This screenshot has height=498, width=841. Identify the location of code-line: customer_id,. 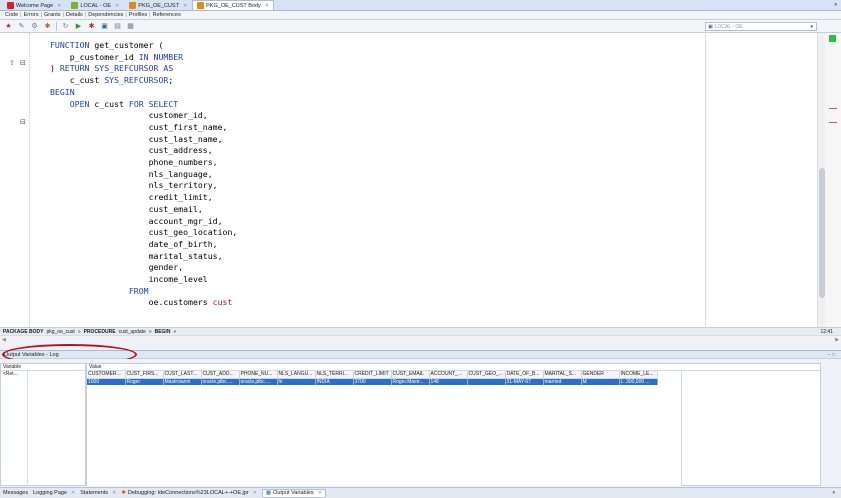
(143, 116).